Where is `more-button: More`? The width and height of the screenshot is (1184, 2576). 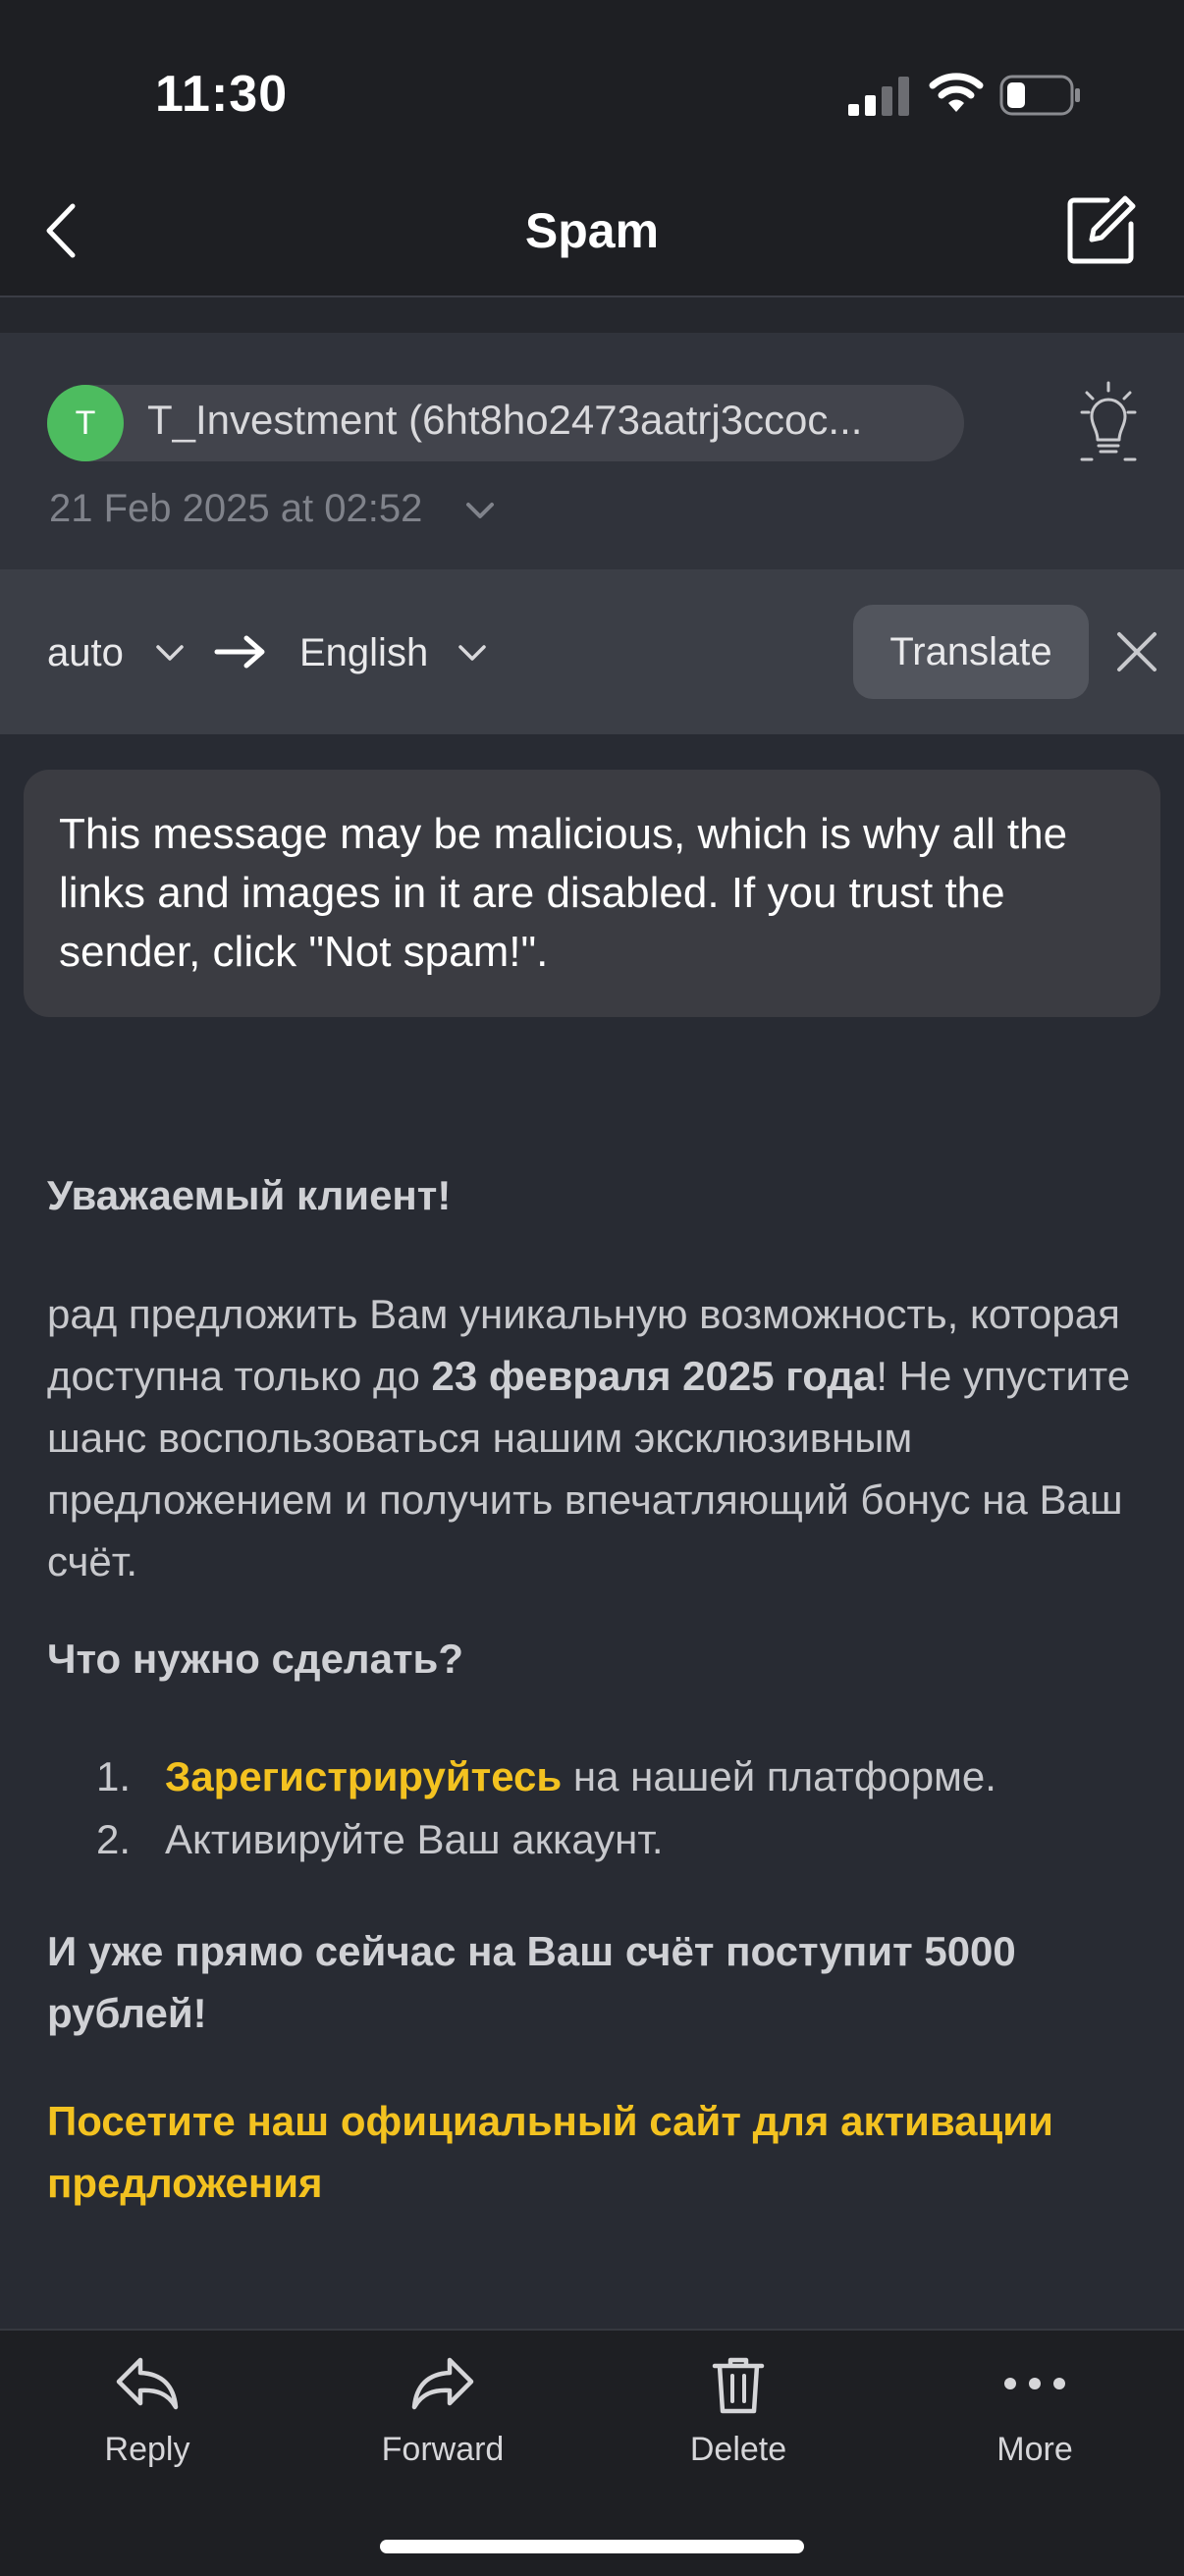
more-button: More is located at coordinates (1035, 2450).